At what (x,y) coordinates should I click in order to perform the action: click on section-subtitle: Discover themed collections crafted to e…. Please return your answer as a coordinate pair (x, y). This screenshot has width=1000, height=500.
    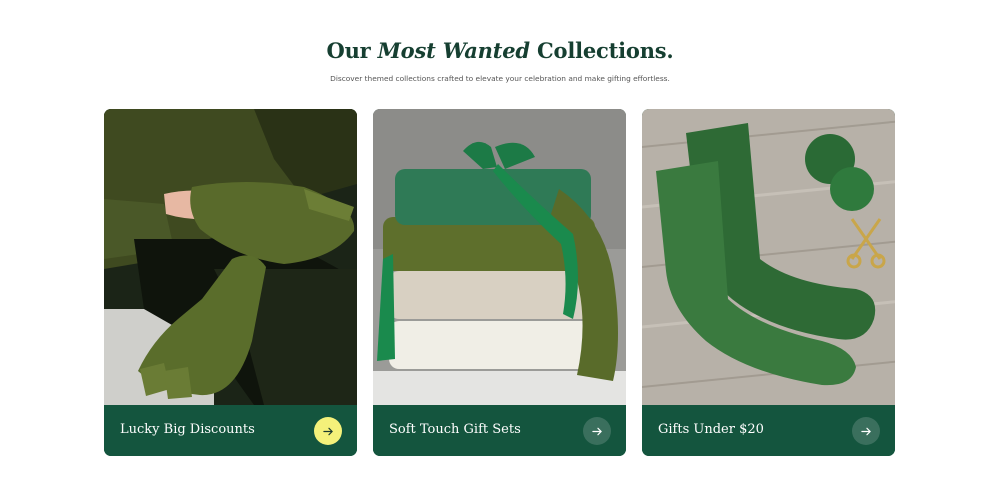
    Looking at the image, I should click on (500, 78).